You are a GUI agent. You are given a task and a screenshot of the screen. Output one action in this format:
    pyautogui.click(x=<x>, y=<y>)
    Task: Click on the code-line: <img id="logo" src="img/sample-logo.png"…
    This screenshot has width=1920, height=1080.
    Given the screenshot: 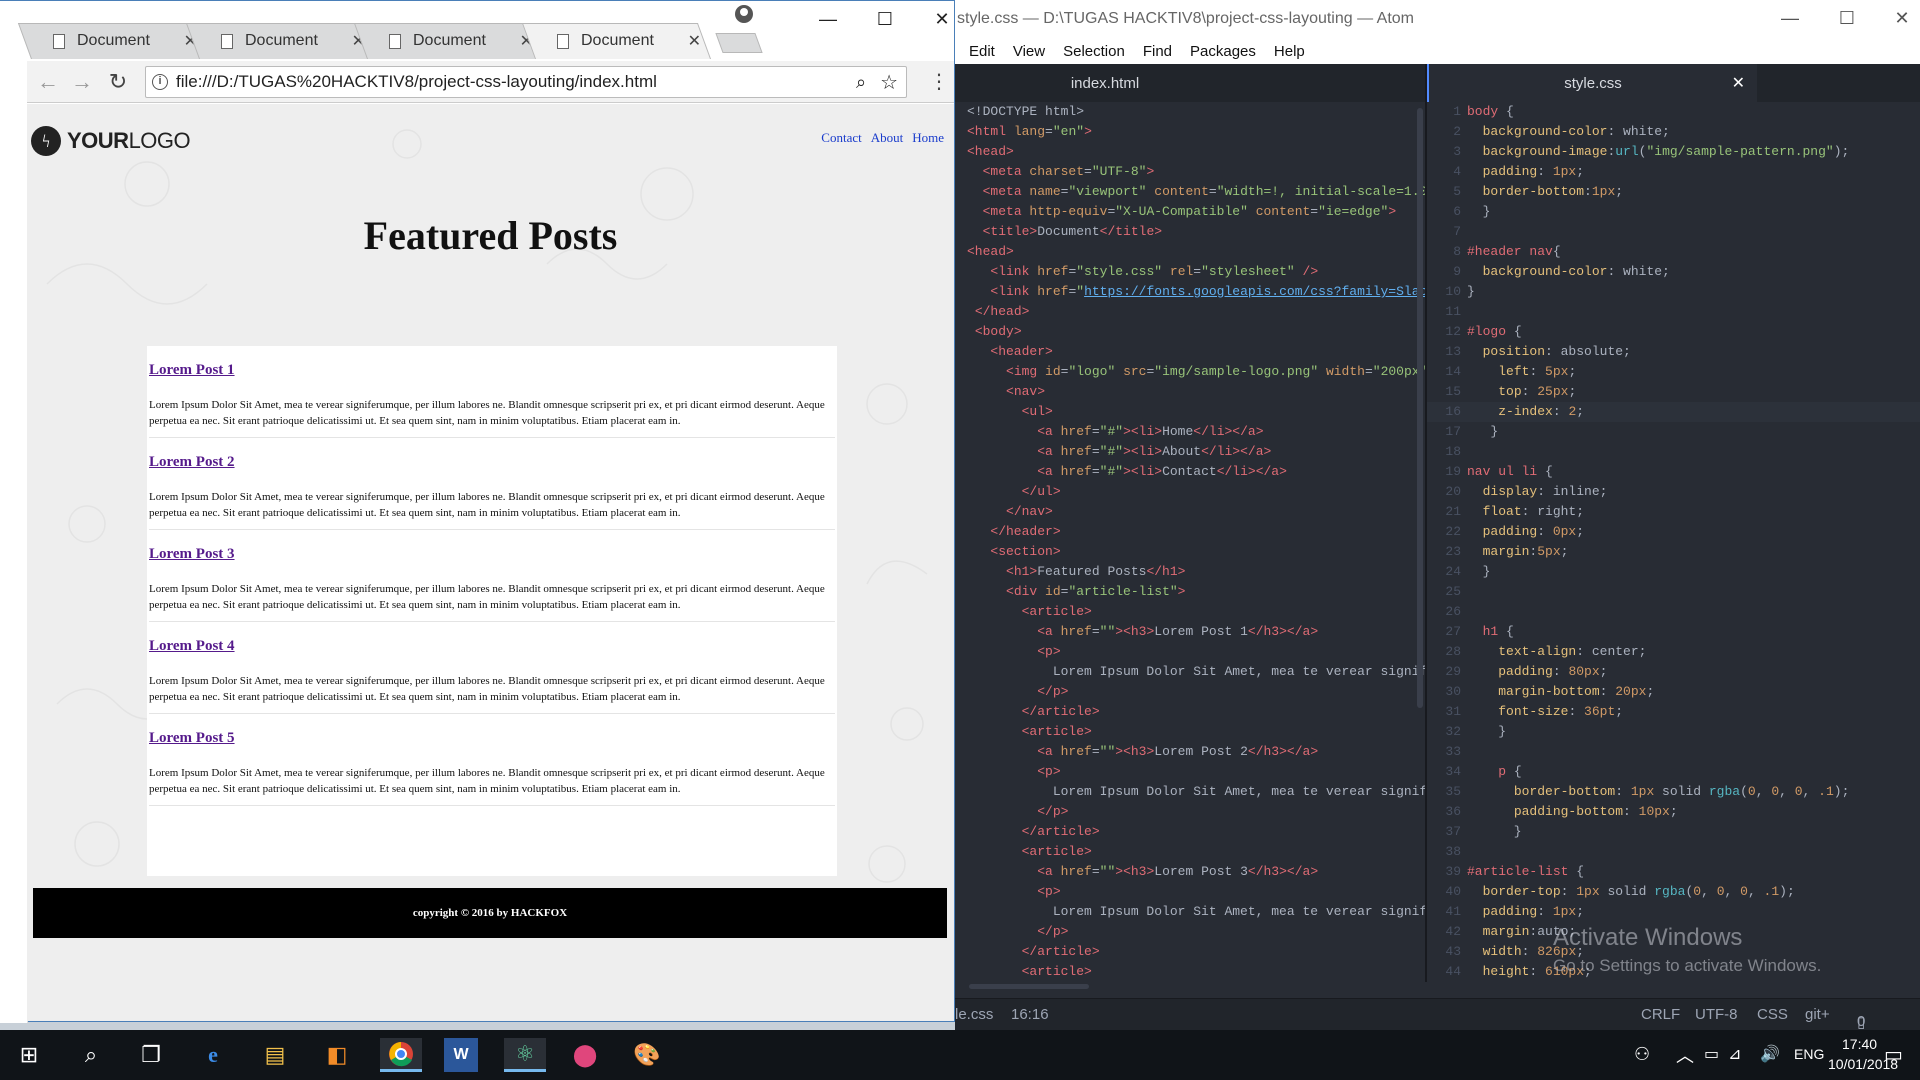 What is the action you would take?
    pyautogui.click(x=1190, y=372)
    